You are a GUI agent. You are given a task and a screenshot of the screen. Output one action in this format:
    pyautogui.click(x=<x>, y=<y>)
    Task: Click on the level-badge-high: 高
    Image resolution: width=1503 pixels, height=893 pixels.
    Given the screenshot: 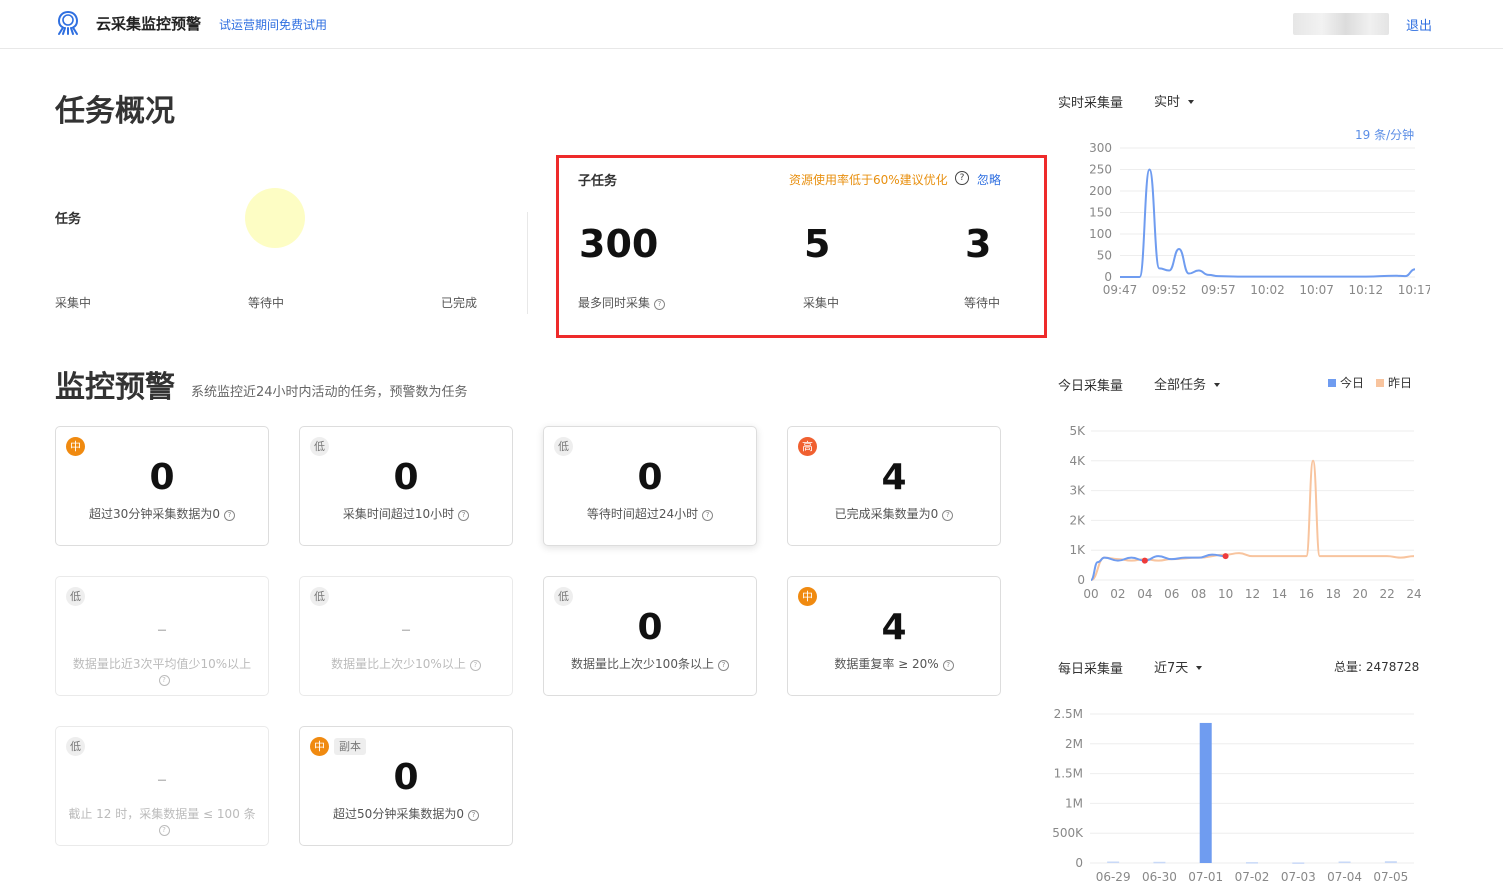 What is the action you would take?
    pyautogui.click(x=807, y=446)
    